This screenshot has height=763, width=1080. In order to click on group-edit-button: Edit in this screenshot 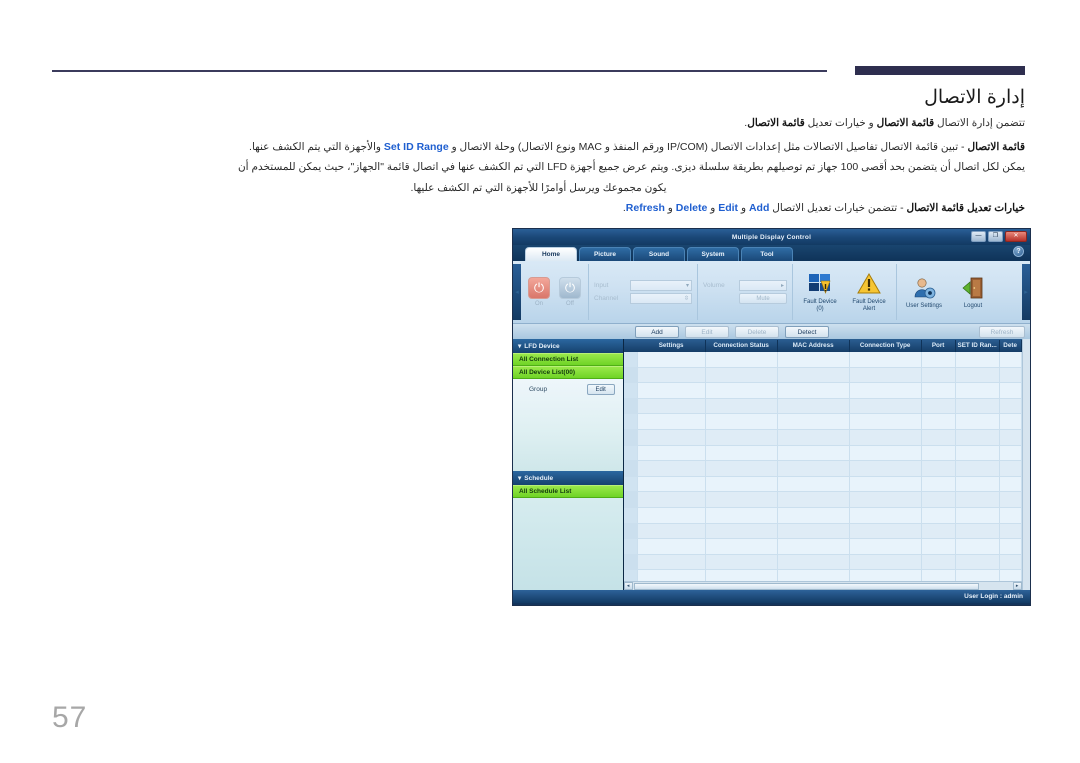, I will do `click(600, 389)`.